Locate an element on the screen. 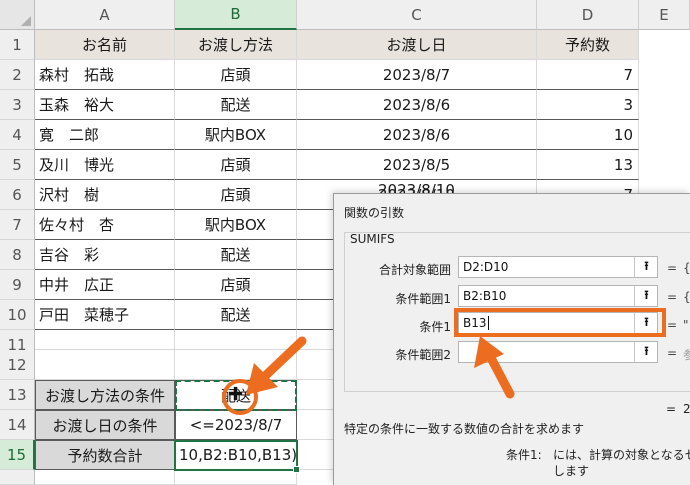  row-header is located at coordinates (17, 477).